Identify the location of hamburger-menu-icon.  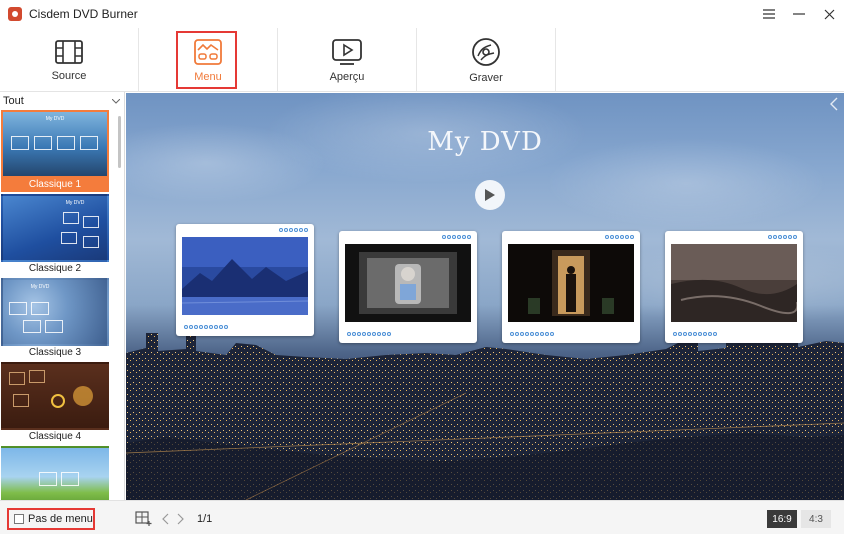
(769, 14).